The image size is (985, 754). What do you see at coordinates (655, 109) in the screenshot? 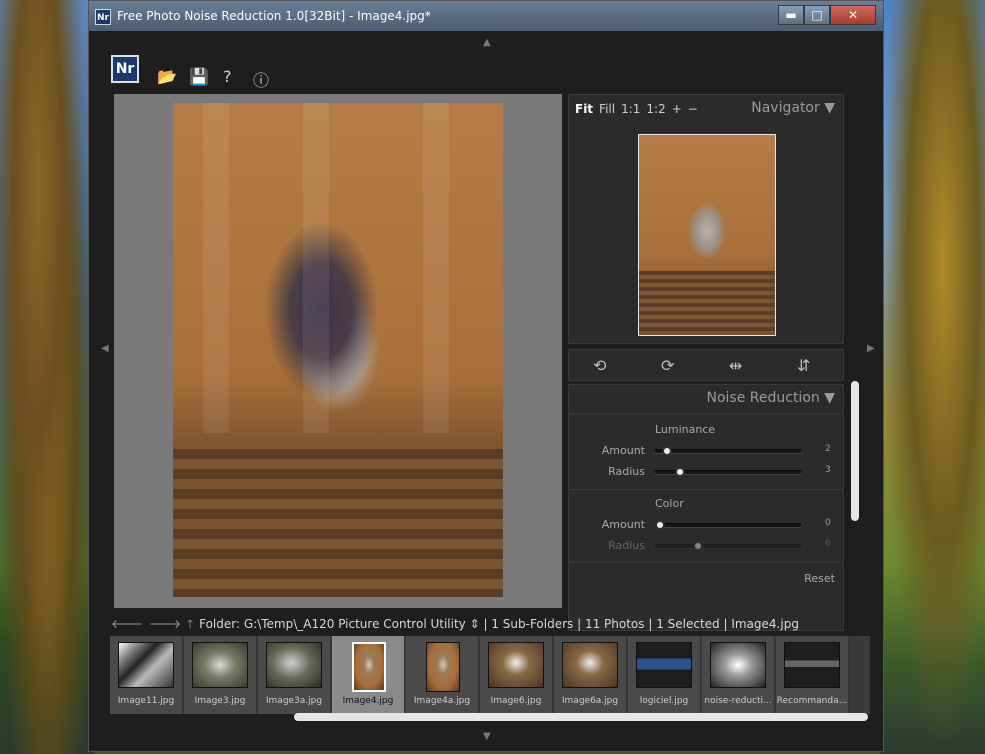
I see `zoom-1-2: 1:2` at bounding box center [655, 109].